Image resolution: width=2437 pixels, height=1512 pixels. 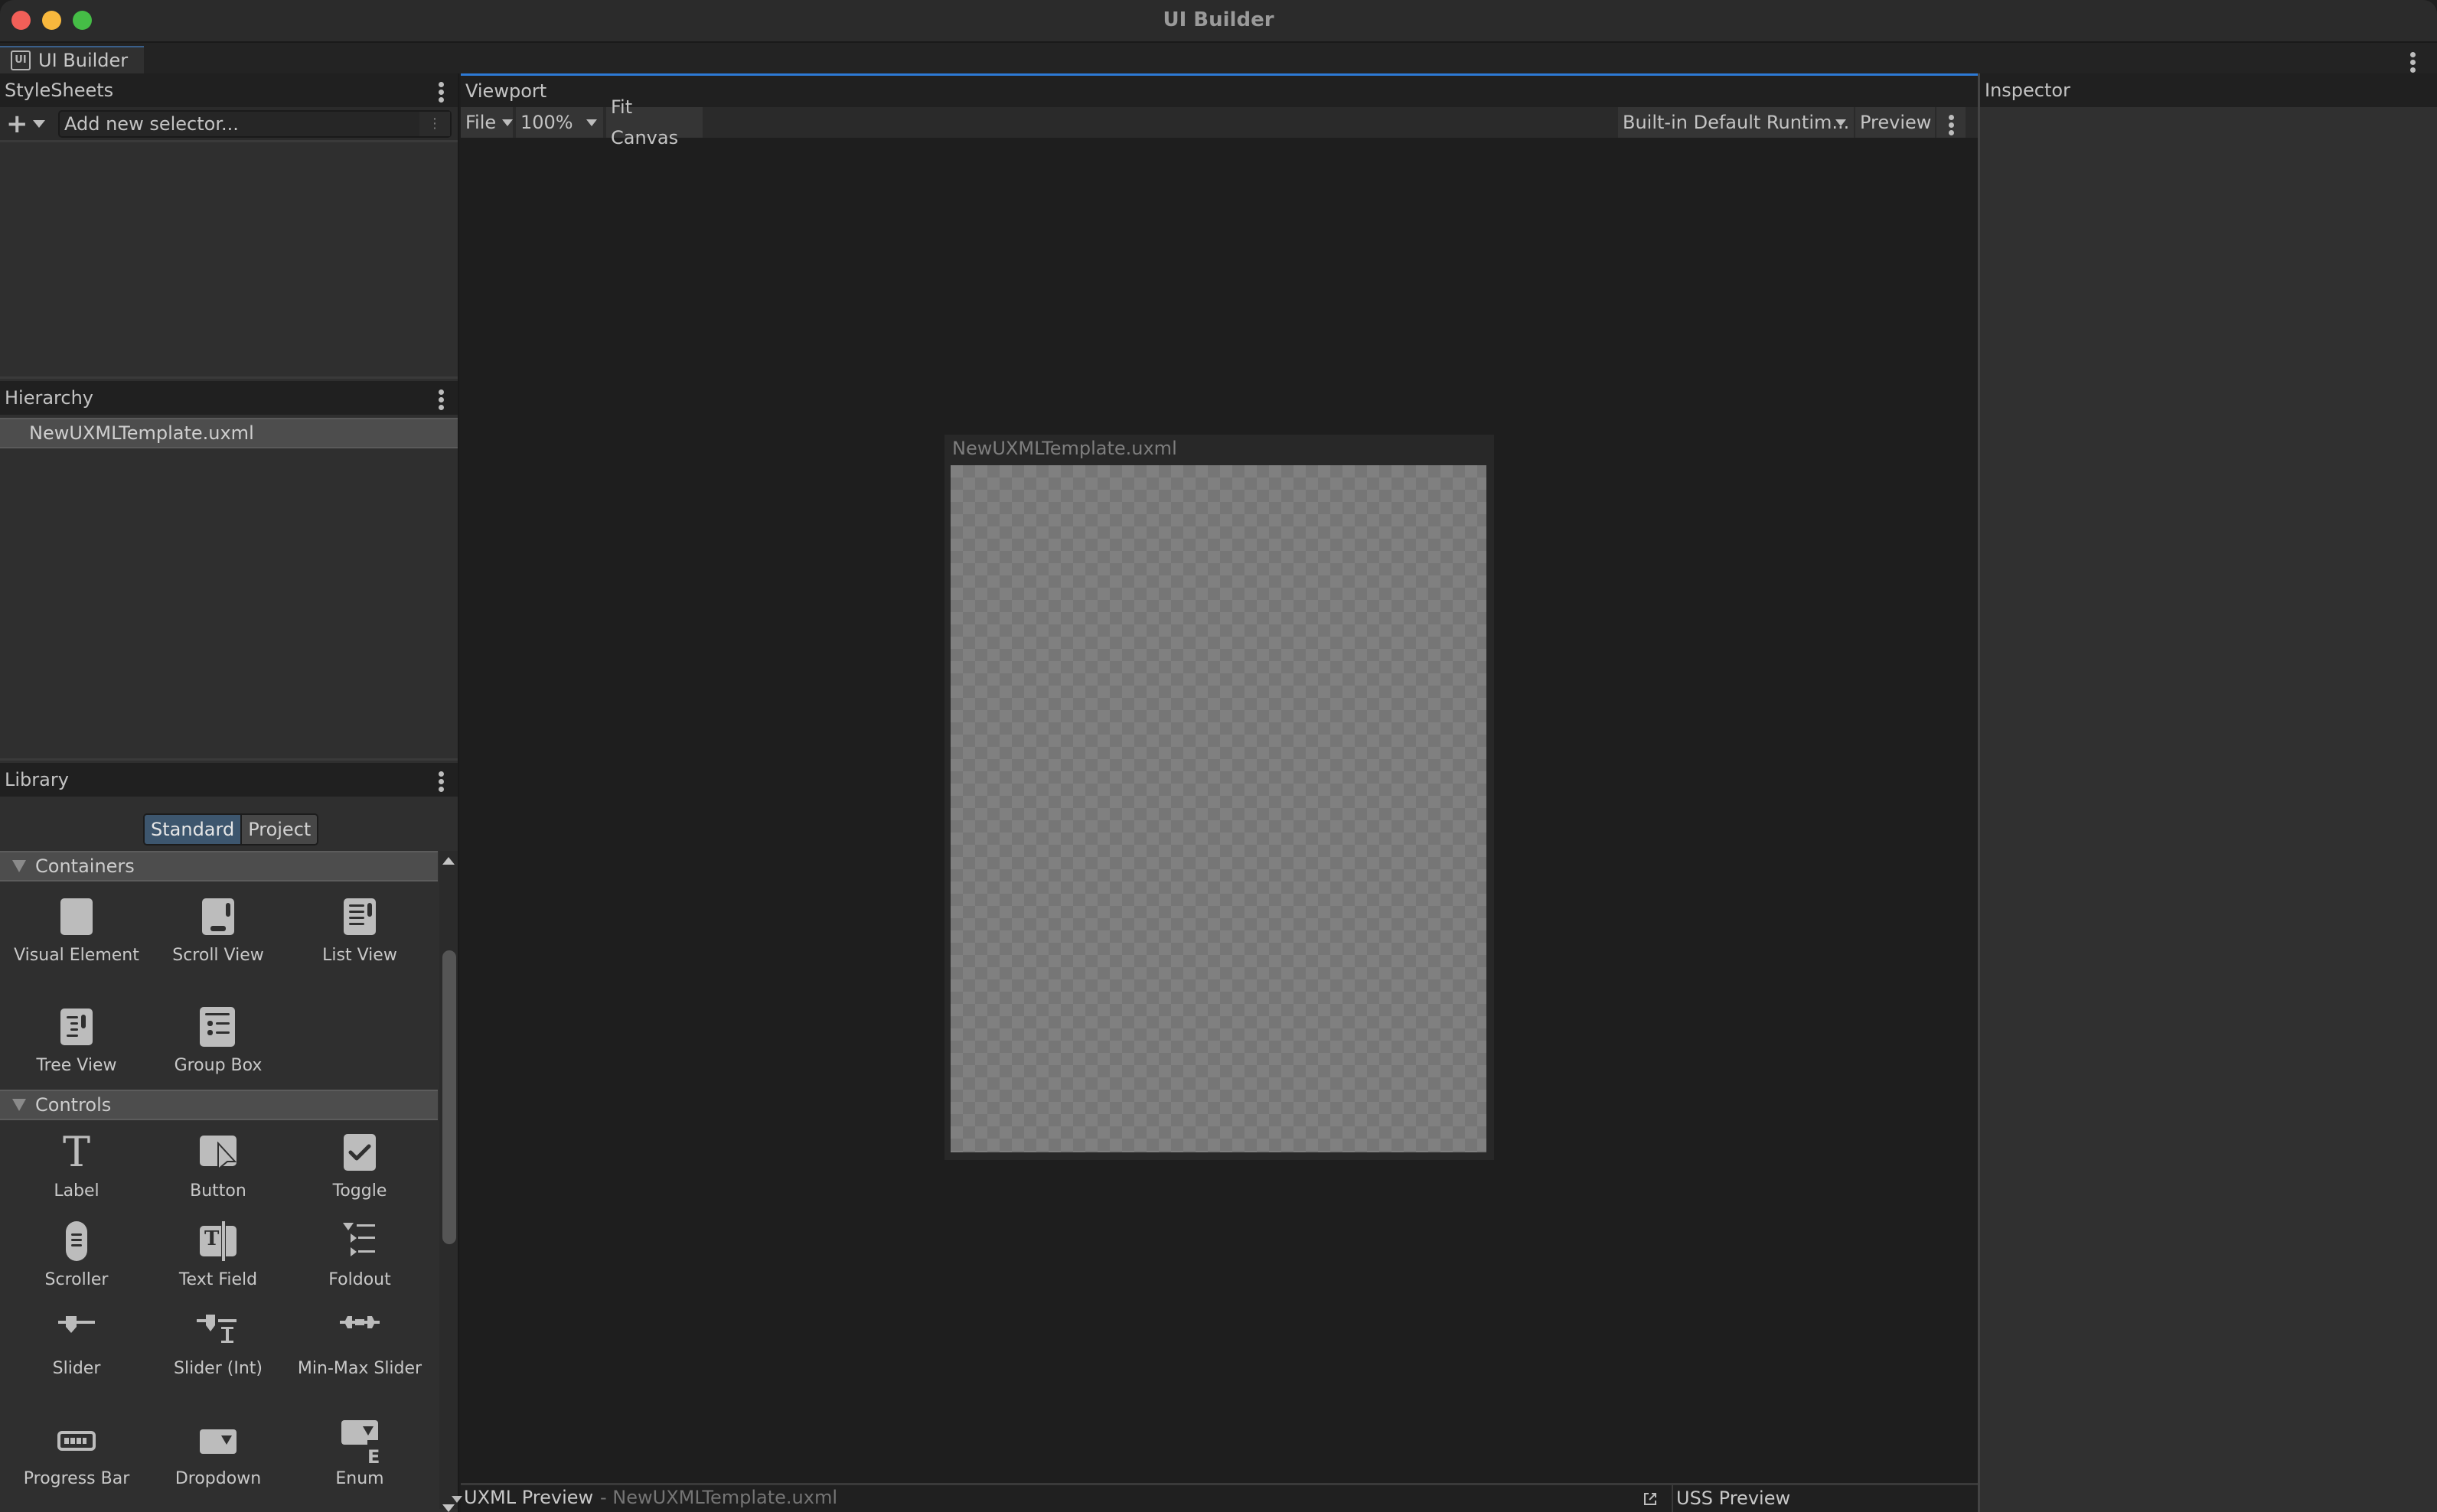 I want to click on library-item-dropdown: Dropdown, so click(x=218, y=1454).